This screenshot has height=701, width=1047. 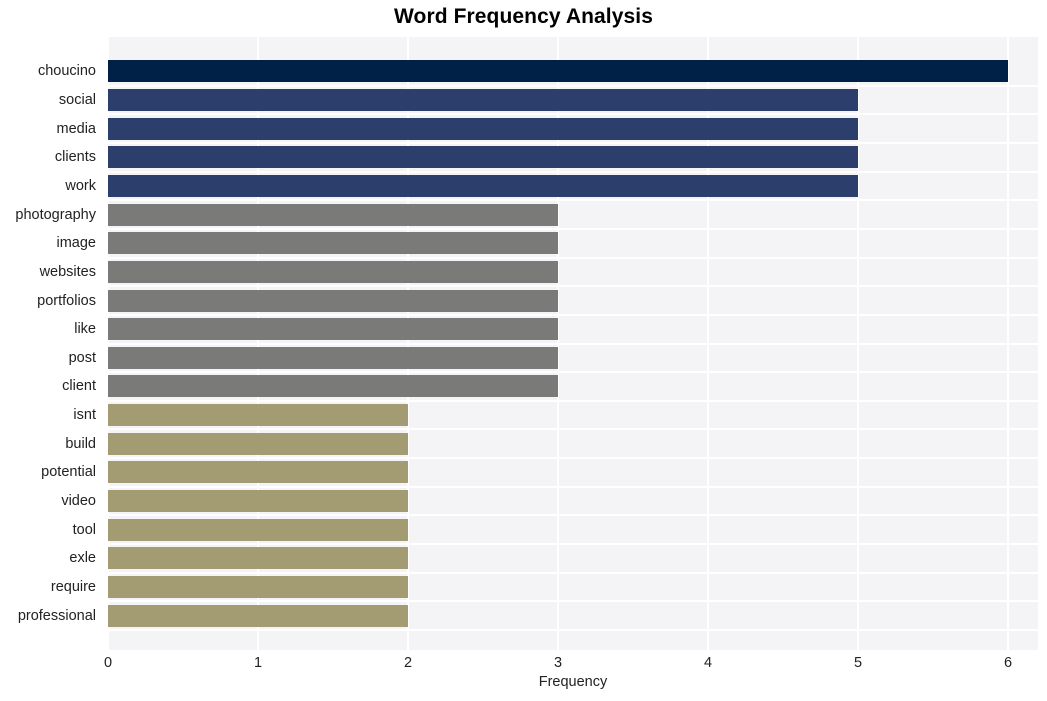 What do you see at coordinates (79, 386) in the screenshot?
I see `y-tick-label: client` at bounding box center [79, 386].